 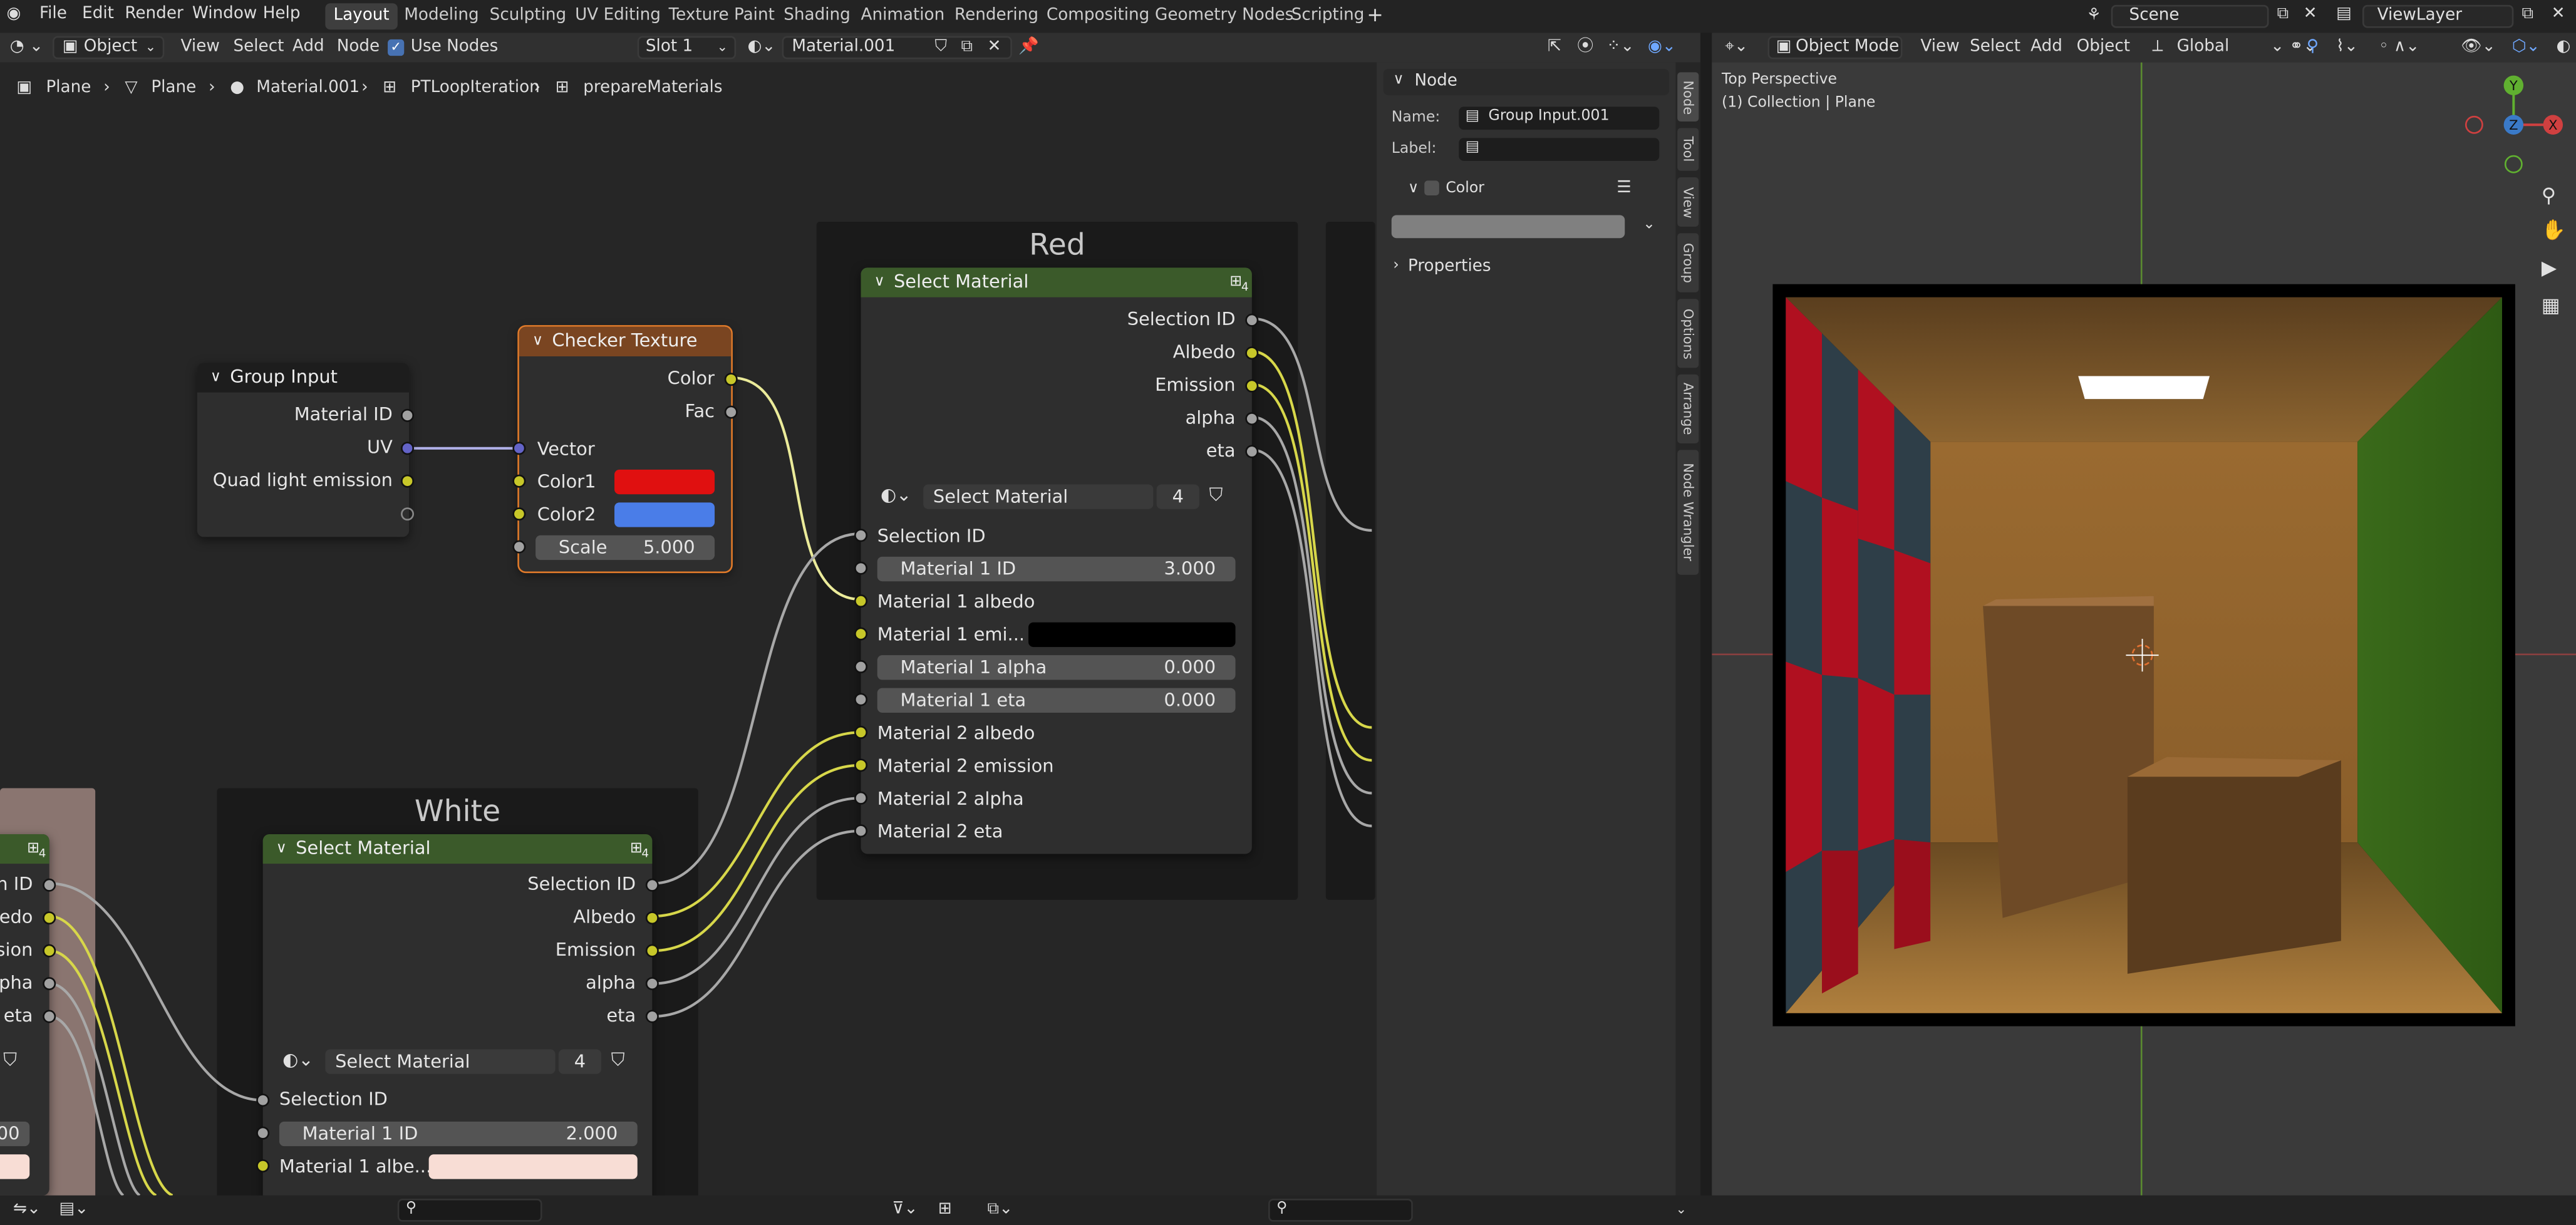 I want to click on socket-color2, so click(x=519, y=514).